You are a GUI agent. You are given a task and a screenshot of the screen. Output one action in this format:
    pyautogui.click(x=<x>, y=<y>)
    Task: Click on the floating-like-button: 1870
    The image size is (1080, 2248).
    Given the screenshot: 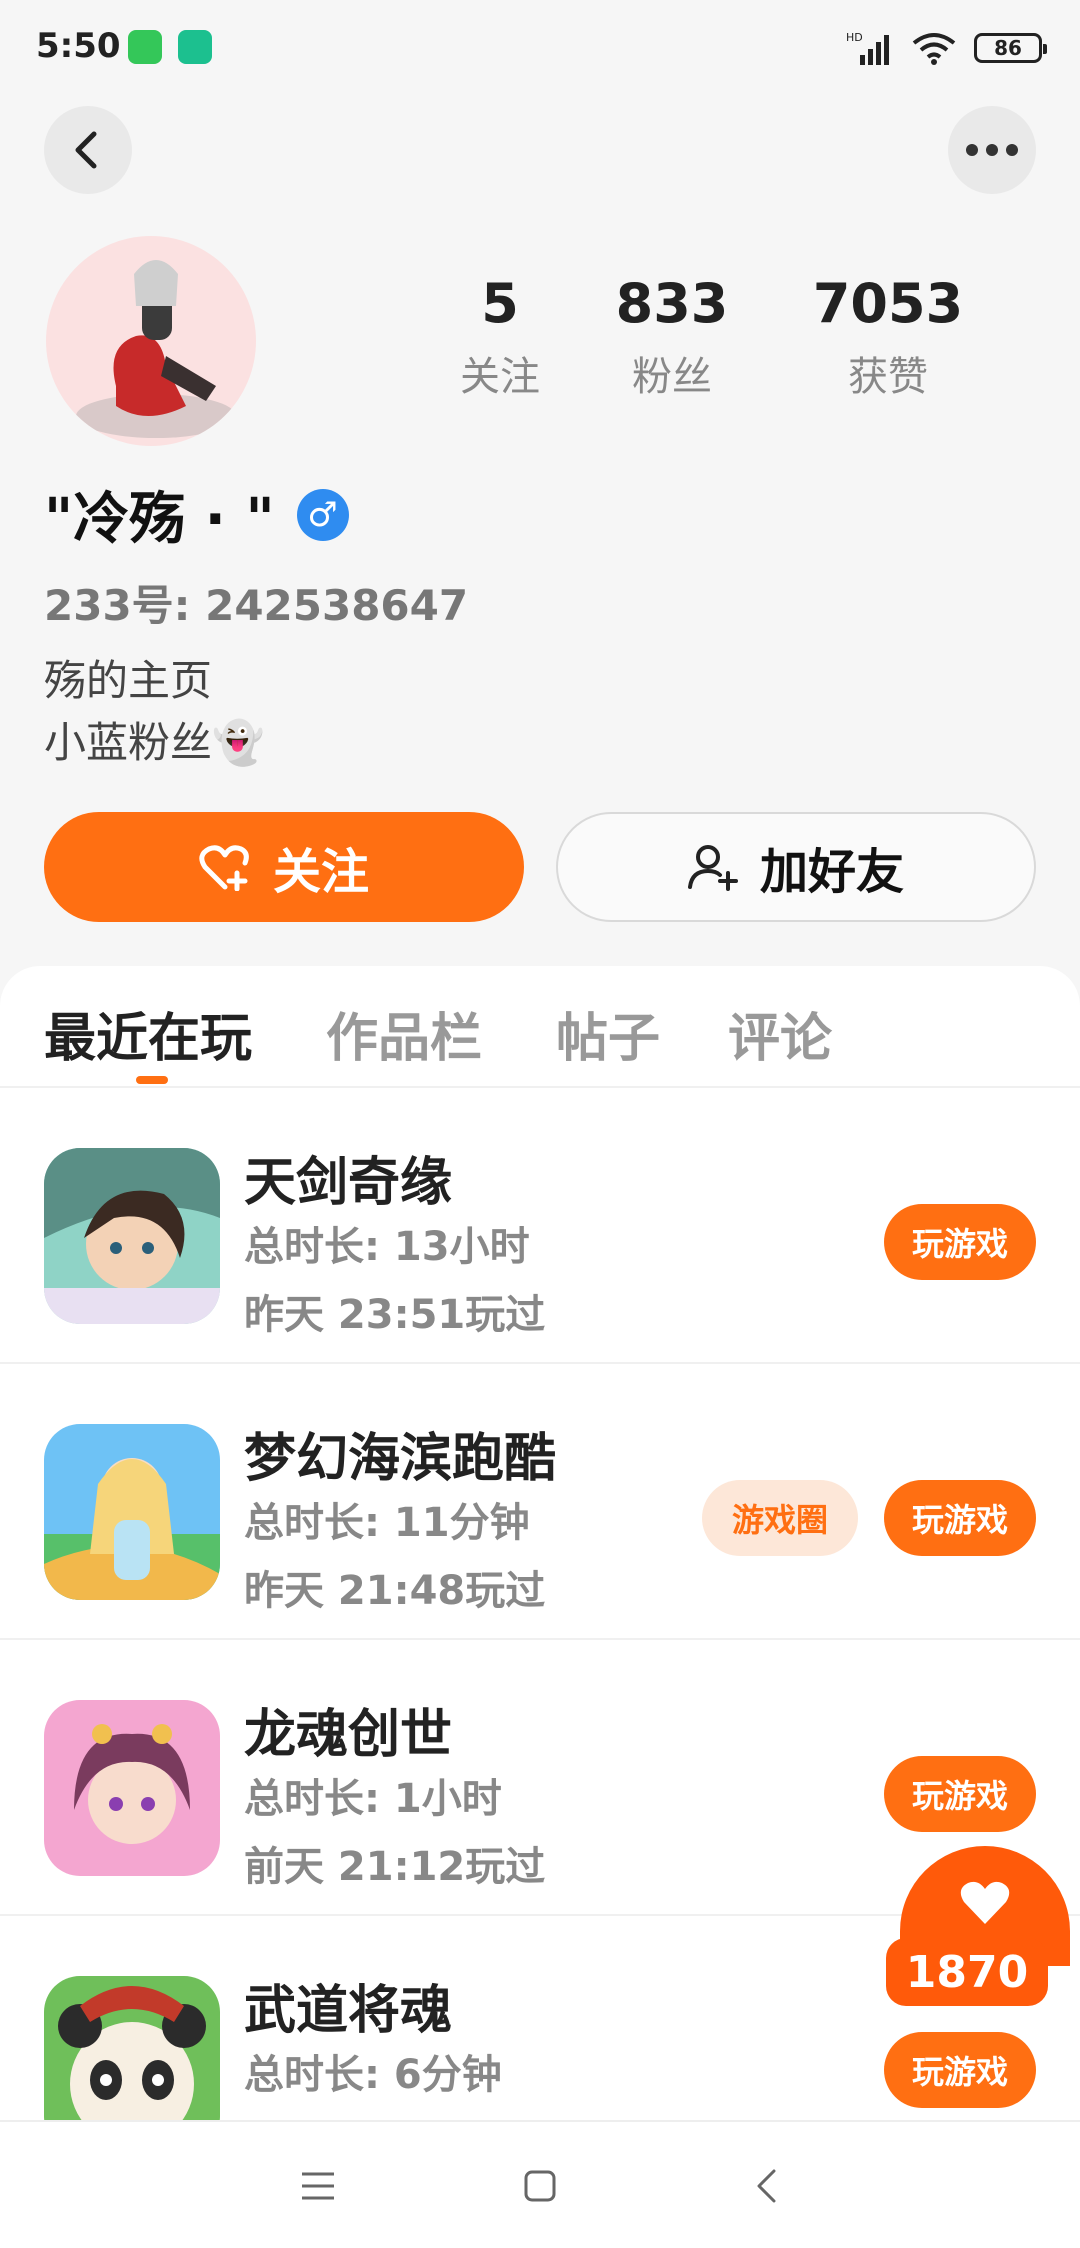 What is the action you would take?
    pyautogui.click(x=979, y=1926)
    